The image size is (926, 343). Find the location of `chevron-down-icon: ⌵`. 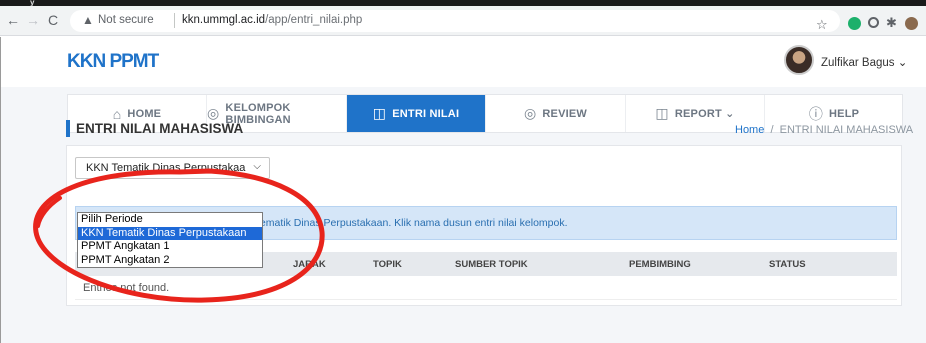

chevron-down-icon: ⌵ is located at coordinates (257, 166).